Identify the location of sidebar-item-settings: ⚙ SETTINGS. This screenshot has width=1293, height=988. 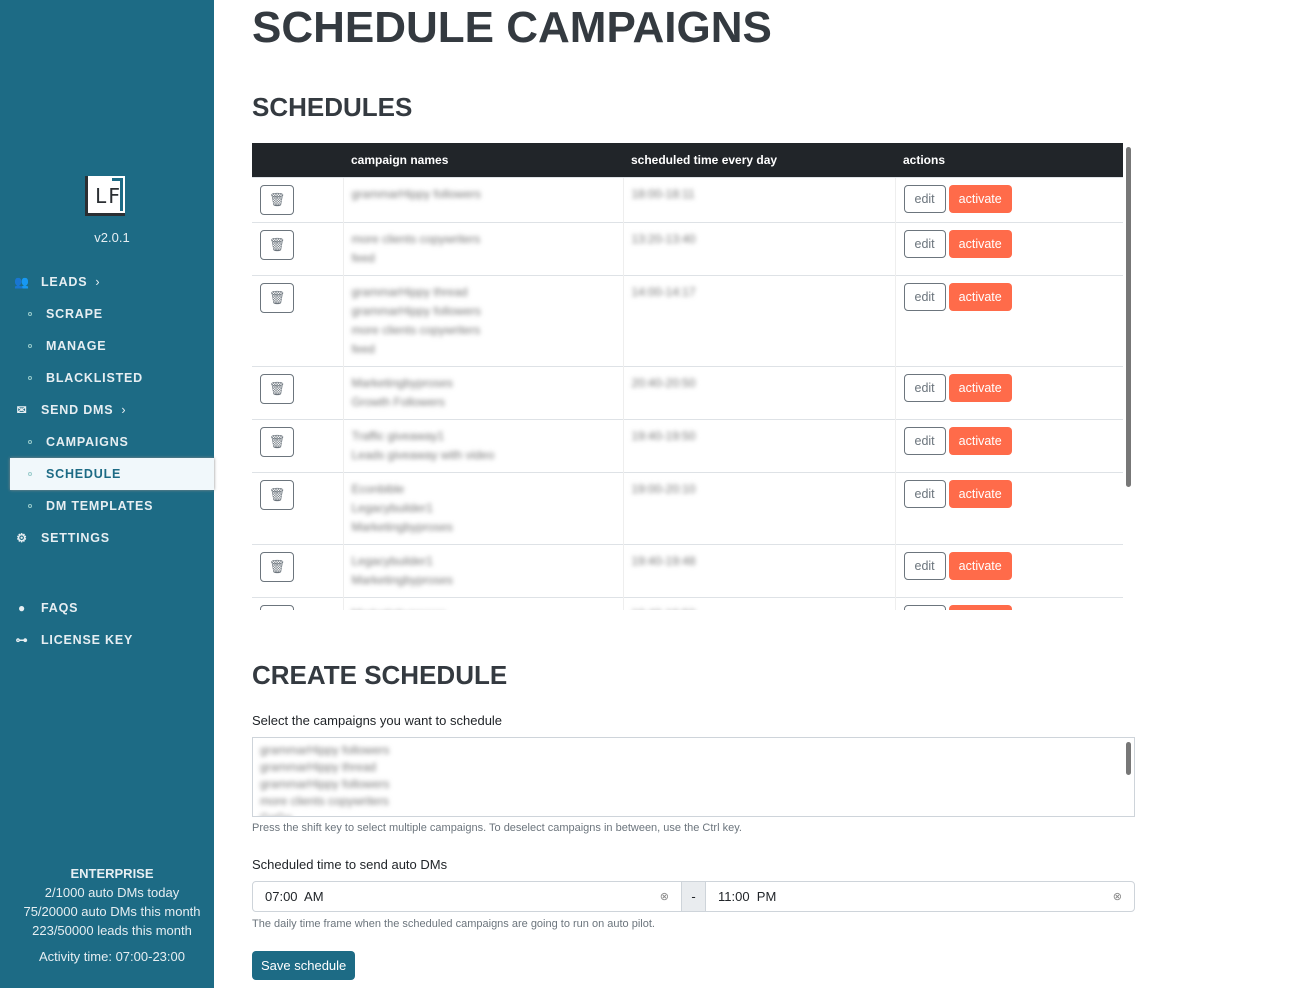
(107, 538).